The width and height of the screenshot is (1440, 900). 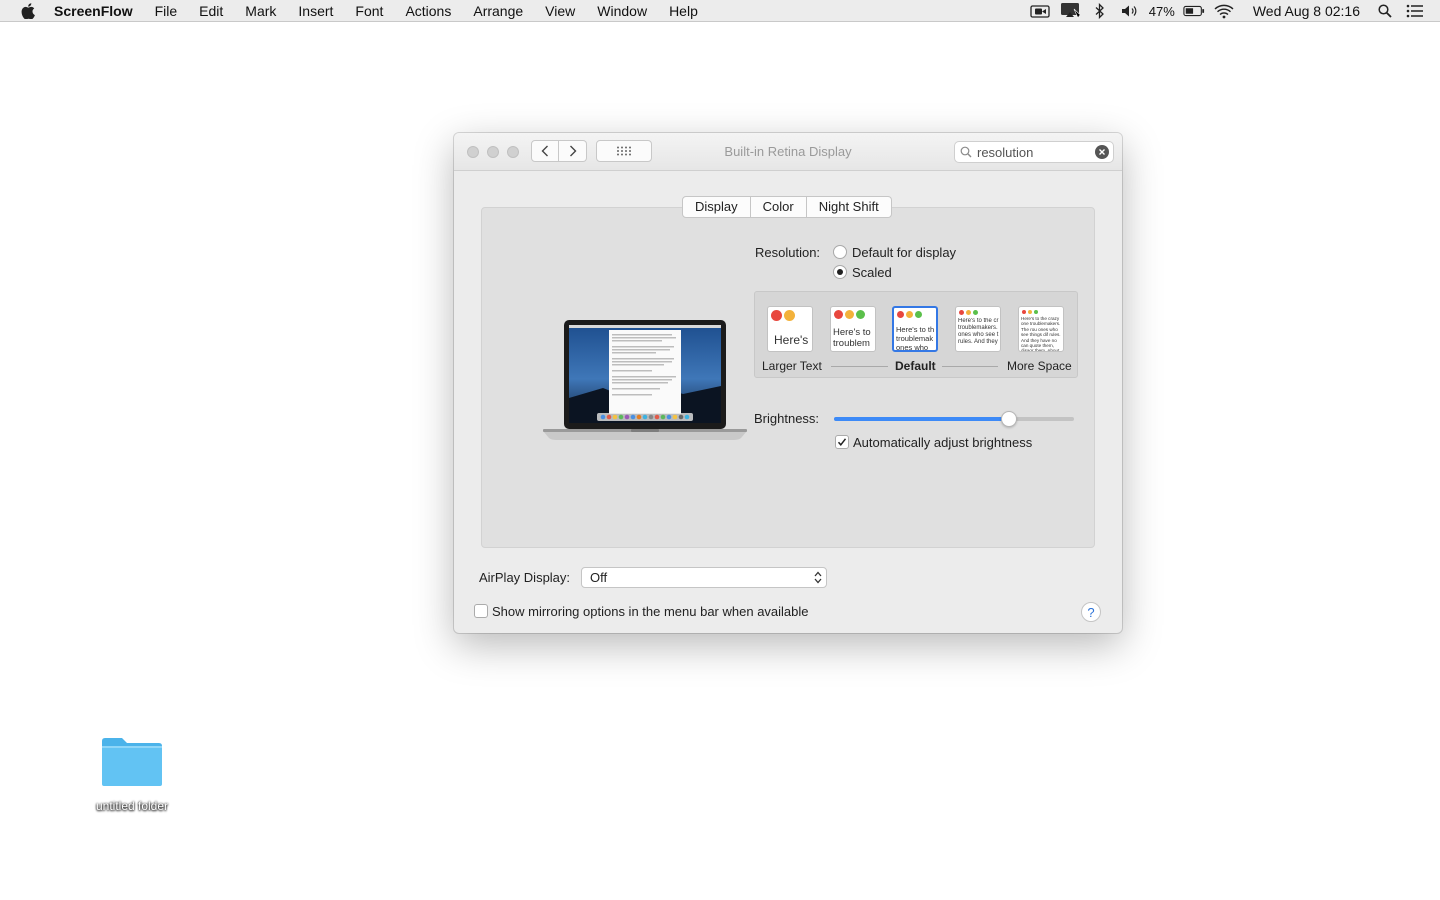 I want to click on tab-display: Display, so click(x=716, y=207).